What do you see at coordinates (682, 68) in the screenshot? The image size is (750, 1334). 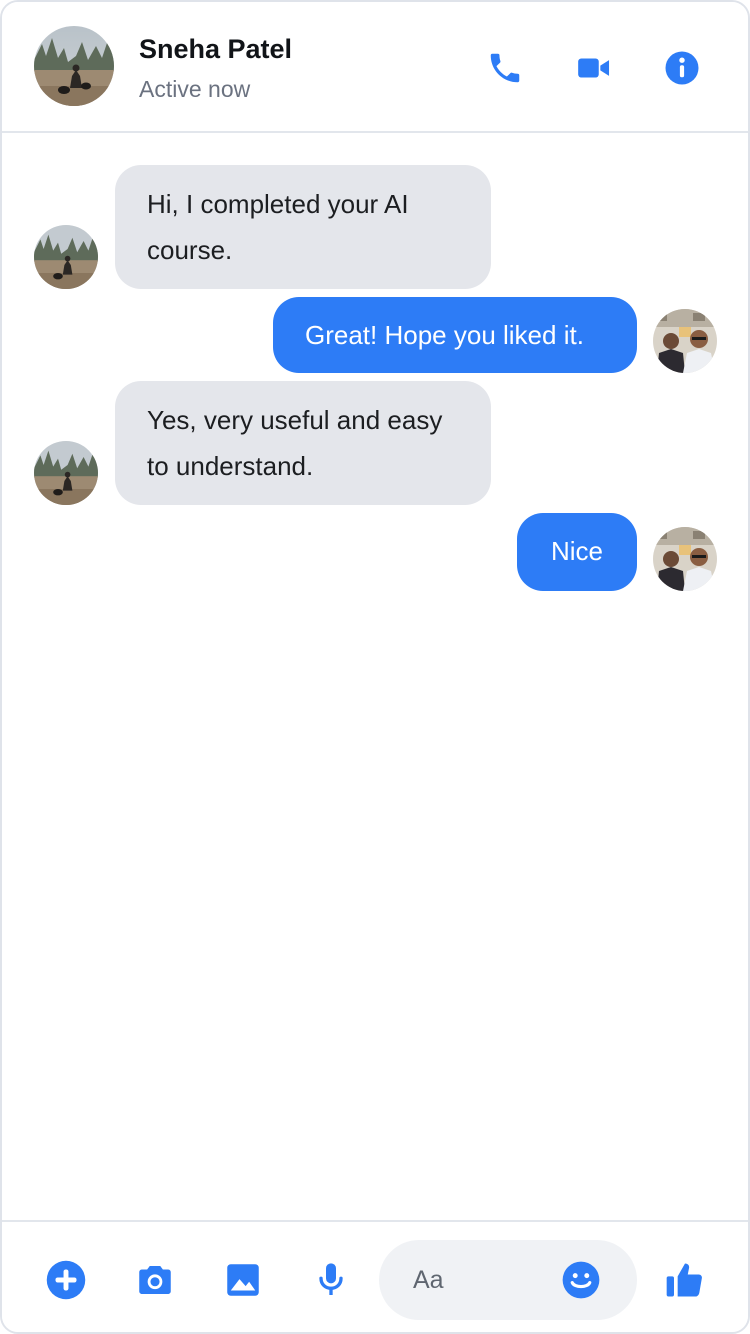 I see `info-icon` at bounding box center [682, 68].